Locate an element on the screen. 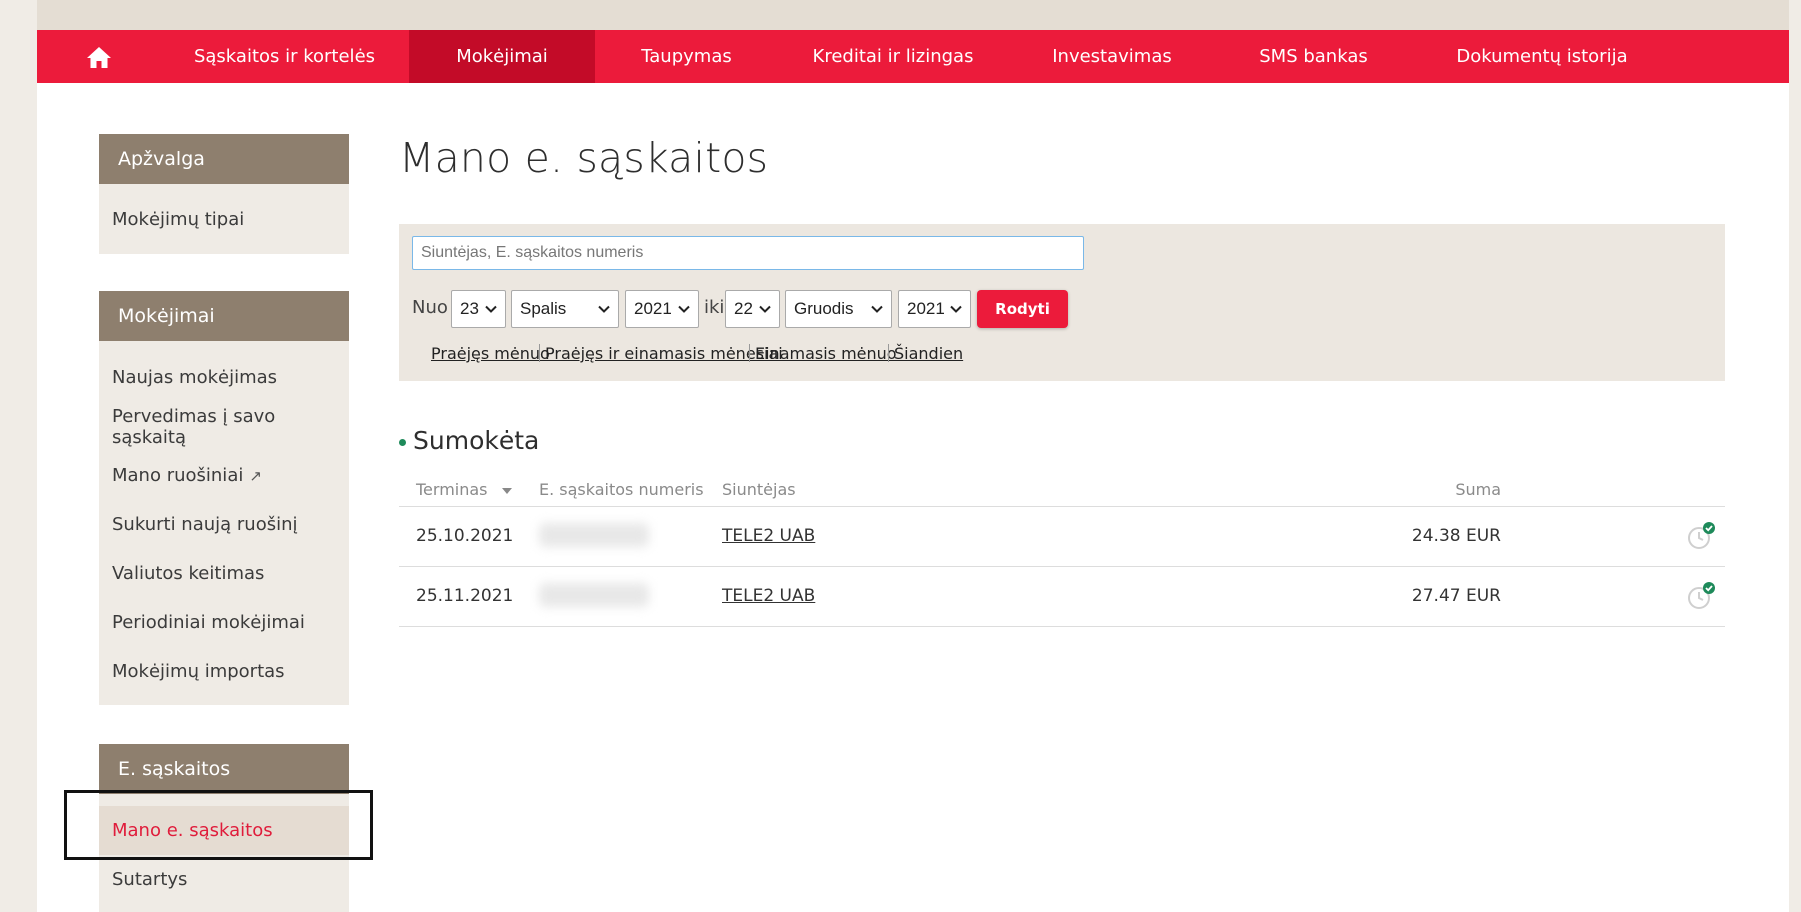 This screenshot has height=912, width=1801. home-icon is located at coordinates (98, 57).